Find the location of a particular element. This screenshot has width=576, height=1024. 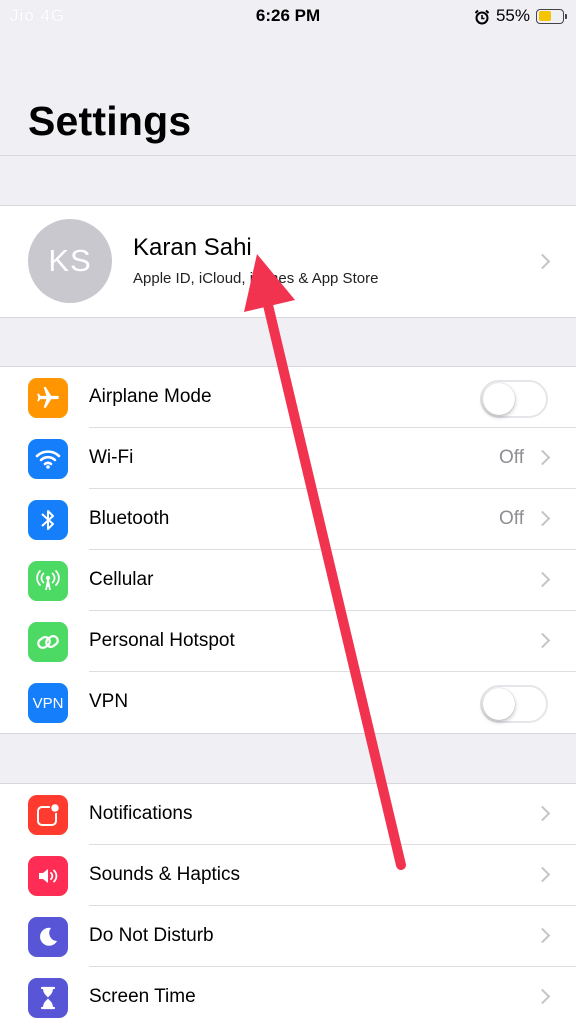

settings-row-cellular: Cellular is located at coordinates (288, 580).